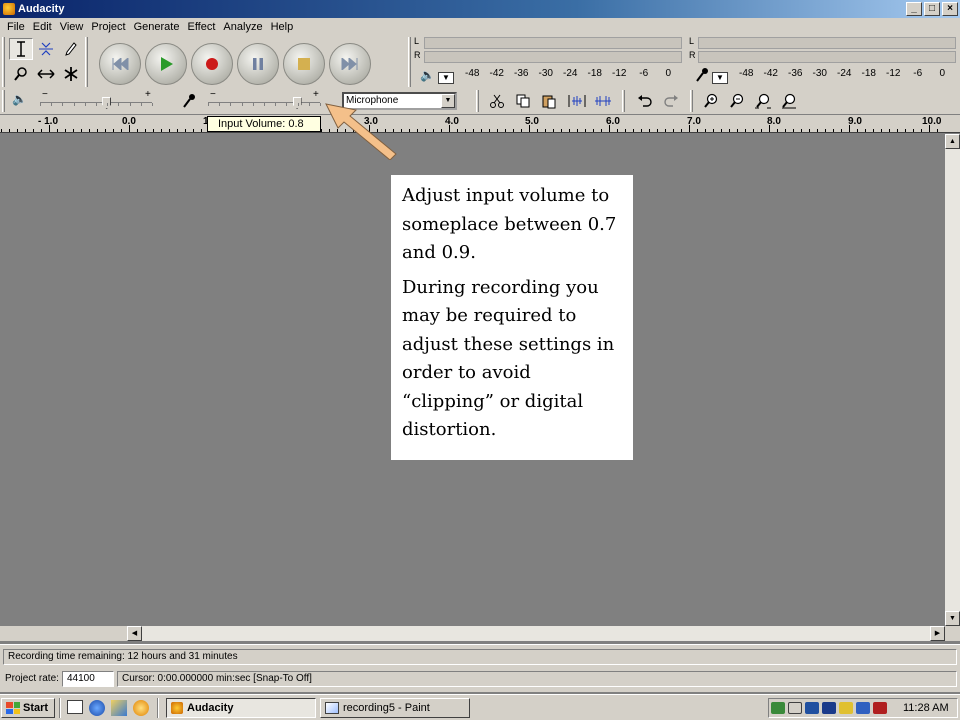  Describe the element at coordinates (361, 131) in the screenshot. I see `callout-arrow` at that location.